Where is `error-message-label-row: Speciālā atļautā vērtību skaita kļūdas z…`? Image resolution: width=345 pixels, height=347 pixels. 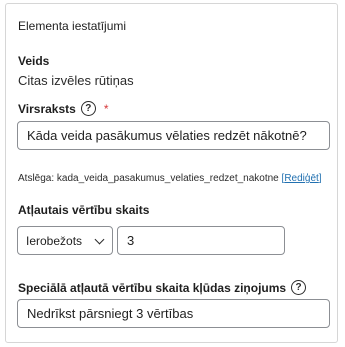
error-message-label-row: Speciālā atļautā vērtību skaita kļūdas z… is located at coordinates (162, 287).